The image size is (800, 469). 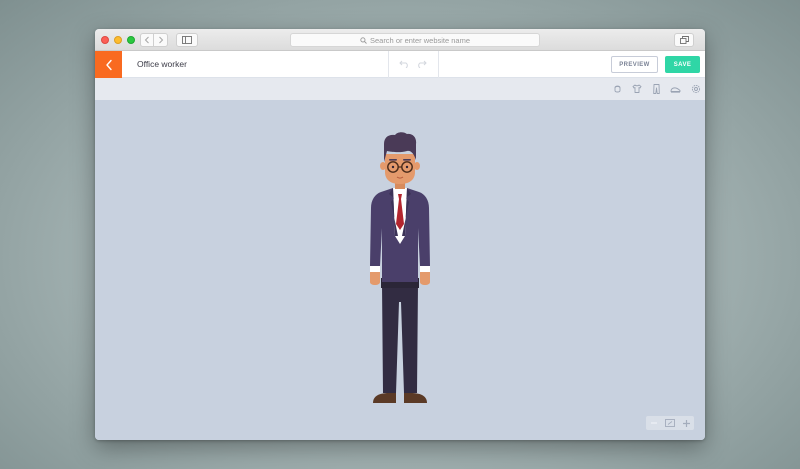 What do you see at coordinates (682, 64) in the screenshot?
I see `save-button: SAVE` at bounding box center [682, 64].